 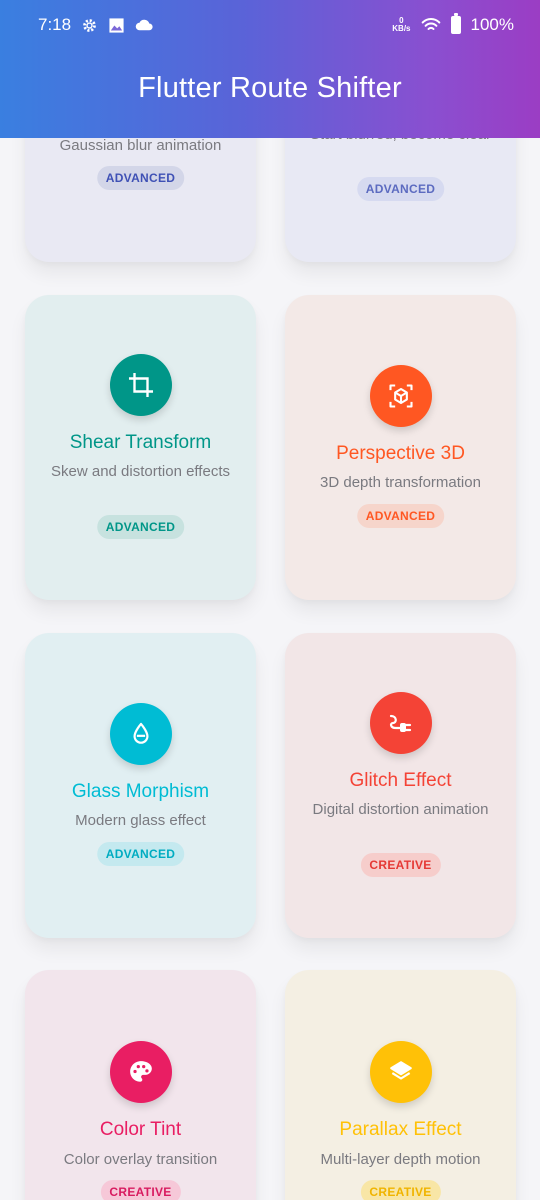 What do you see at coordinates (140, 820) in the screenshot?
I see `effect-description: Modern glass effect` at bounding box center [140, 820].